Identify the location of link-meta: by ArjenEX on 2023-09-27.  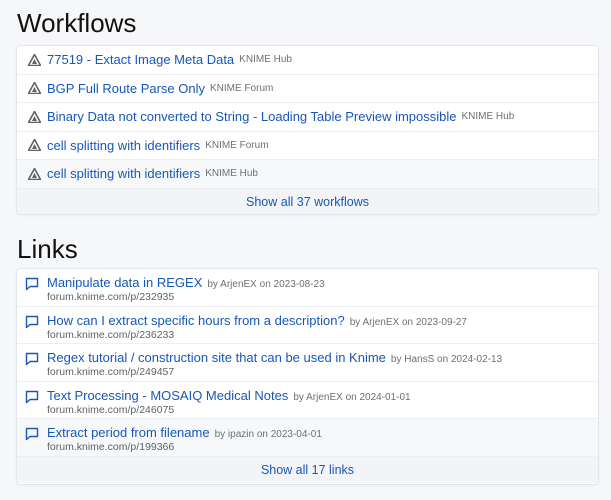
(408, 322).